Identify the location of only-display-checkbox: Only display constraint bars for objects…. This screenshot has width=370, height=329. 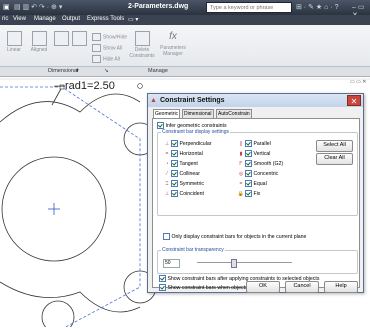
(234, 236).